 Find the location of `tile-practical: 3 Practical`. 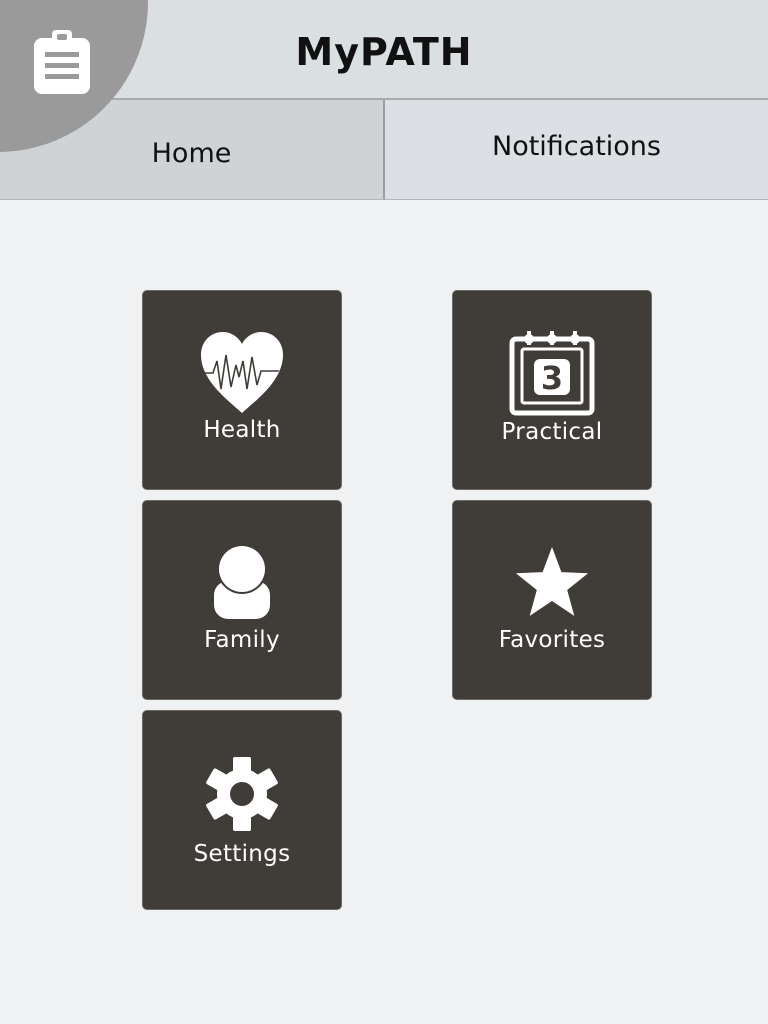

tile-practical: 3 Practical is located at coordinates (552, 390).